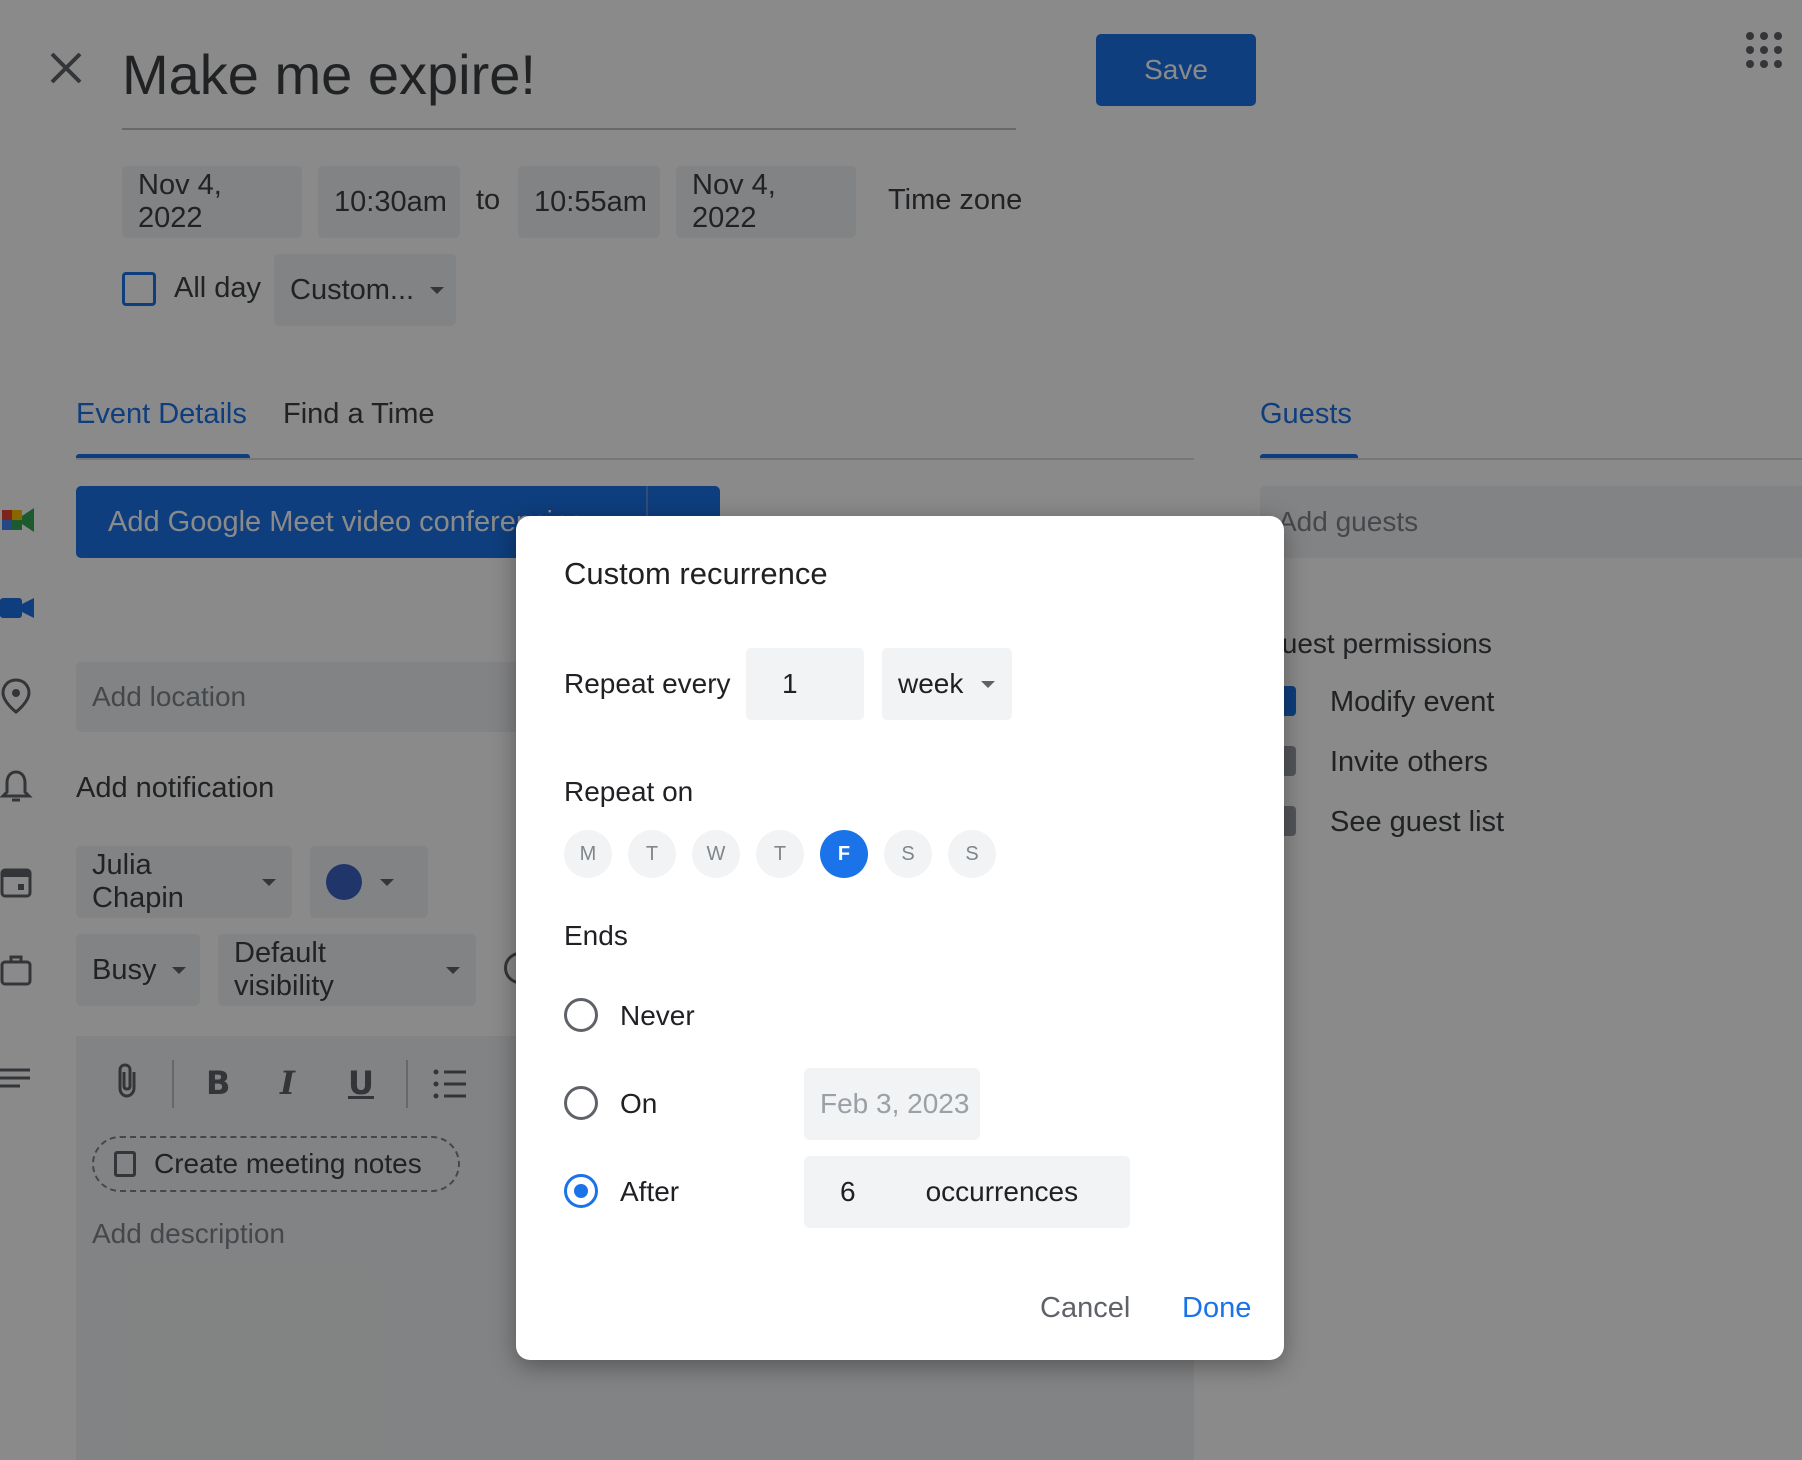 The height and width of the screenshot is (1460, 1802). What do you see at coordinates (892, 1104) in the screenshot?
I see `ends-on-date-input: Feb 3, 2023` at bounding box center [892, 1104].